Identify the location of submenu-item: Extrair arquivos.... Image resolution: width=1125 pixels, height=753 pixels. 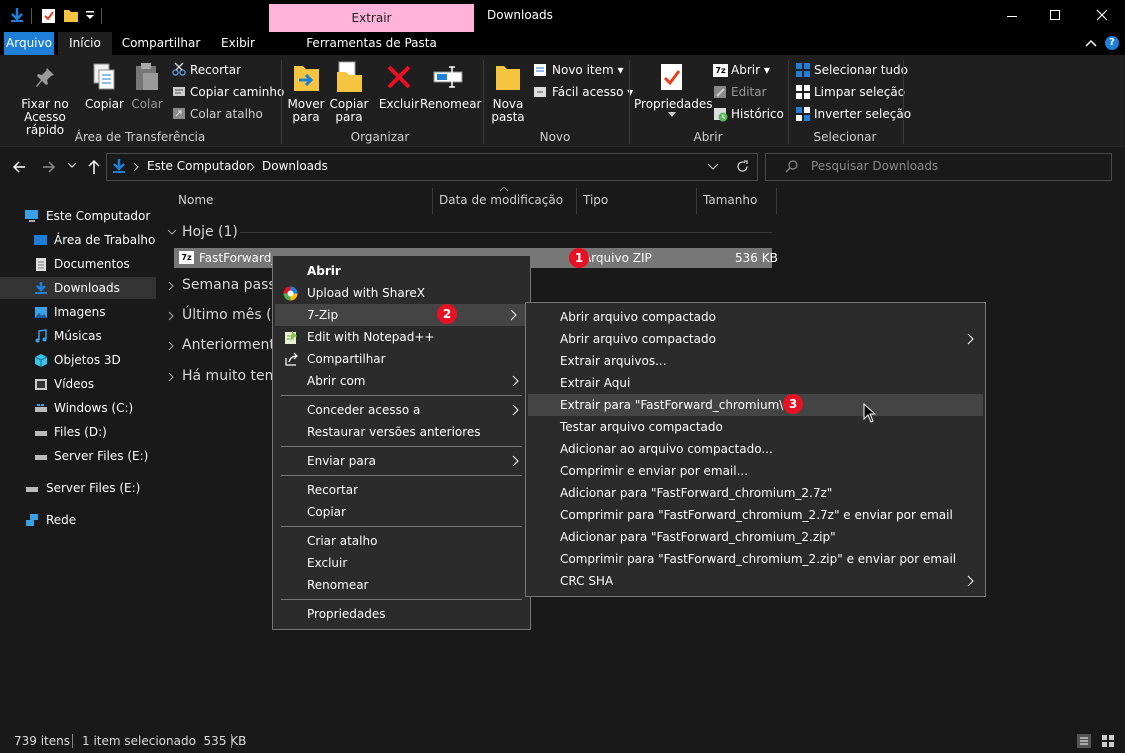
(755, 361).